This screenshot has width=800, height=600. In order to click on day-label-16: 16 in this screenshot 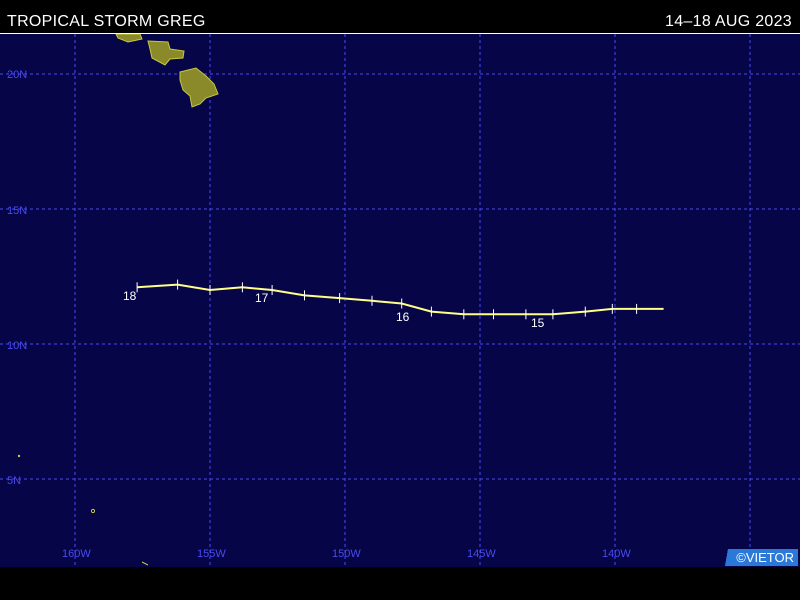, I will do `click(403, 317)`.